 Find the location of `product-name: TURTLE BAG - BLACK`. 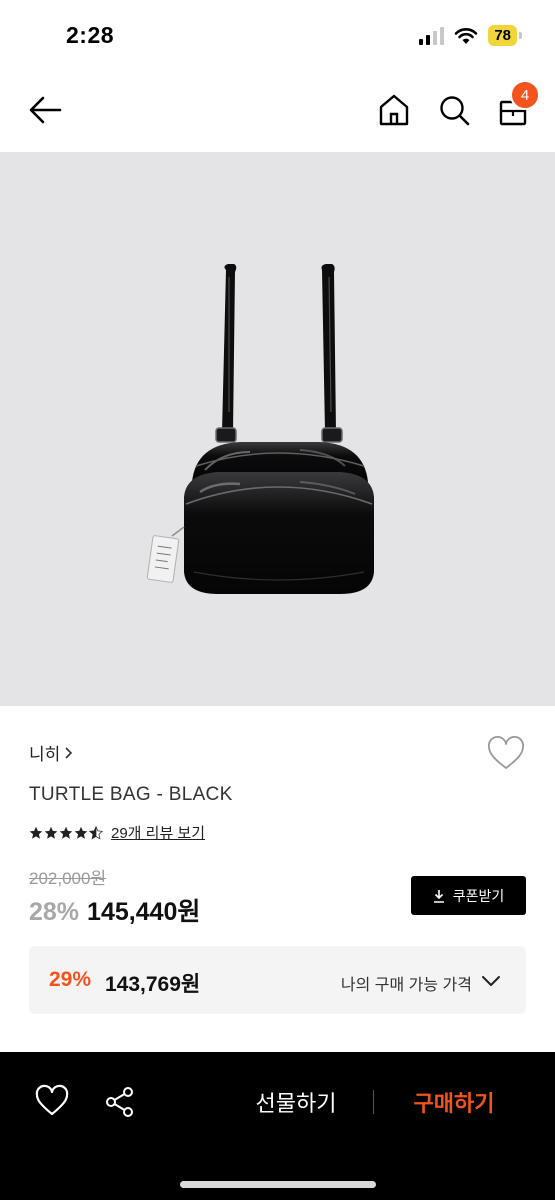

product-name: TURTLE BAG - BLACK is located at coordinates (131, 794).